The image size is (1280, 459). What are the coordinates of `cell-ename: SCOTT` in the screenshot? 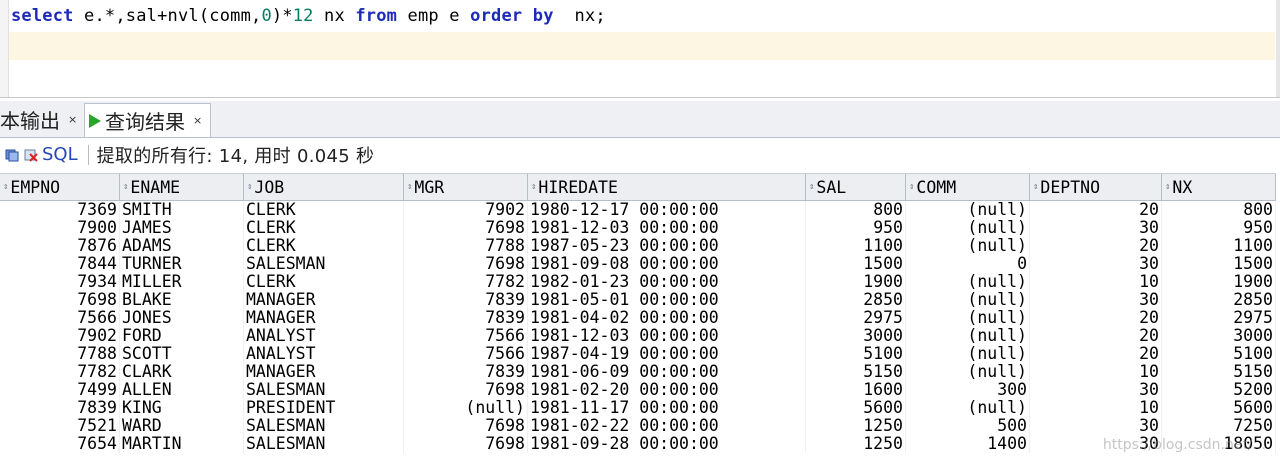 It's located at (182, 354).